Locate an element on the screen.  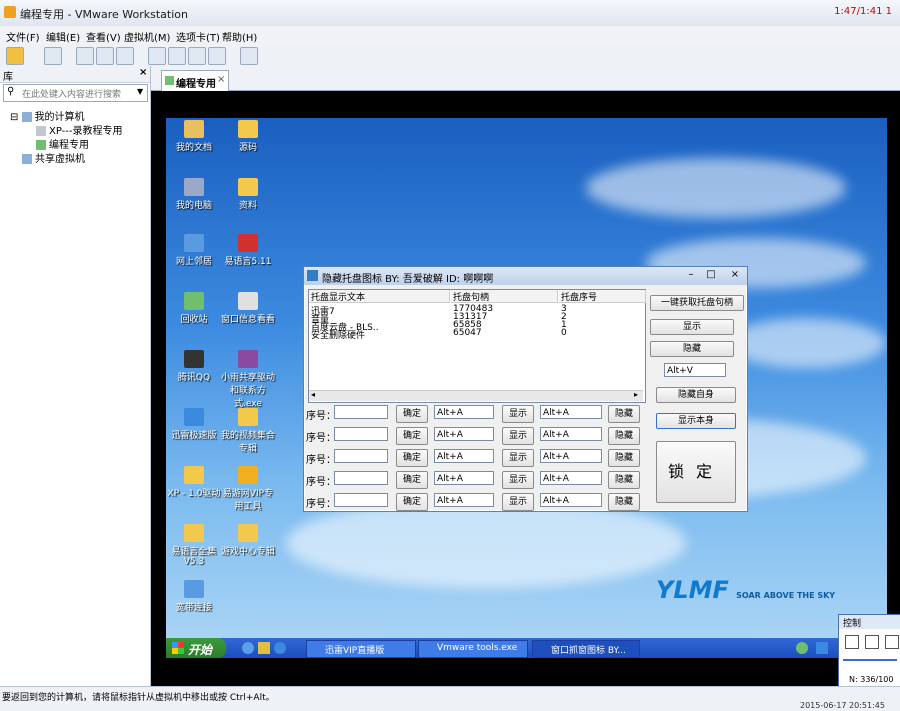
desktop-icon: 源码 is located at coordinates (248, 136).